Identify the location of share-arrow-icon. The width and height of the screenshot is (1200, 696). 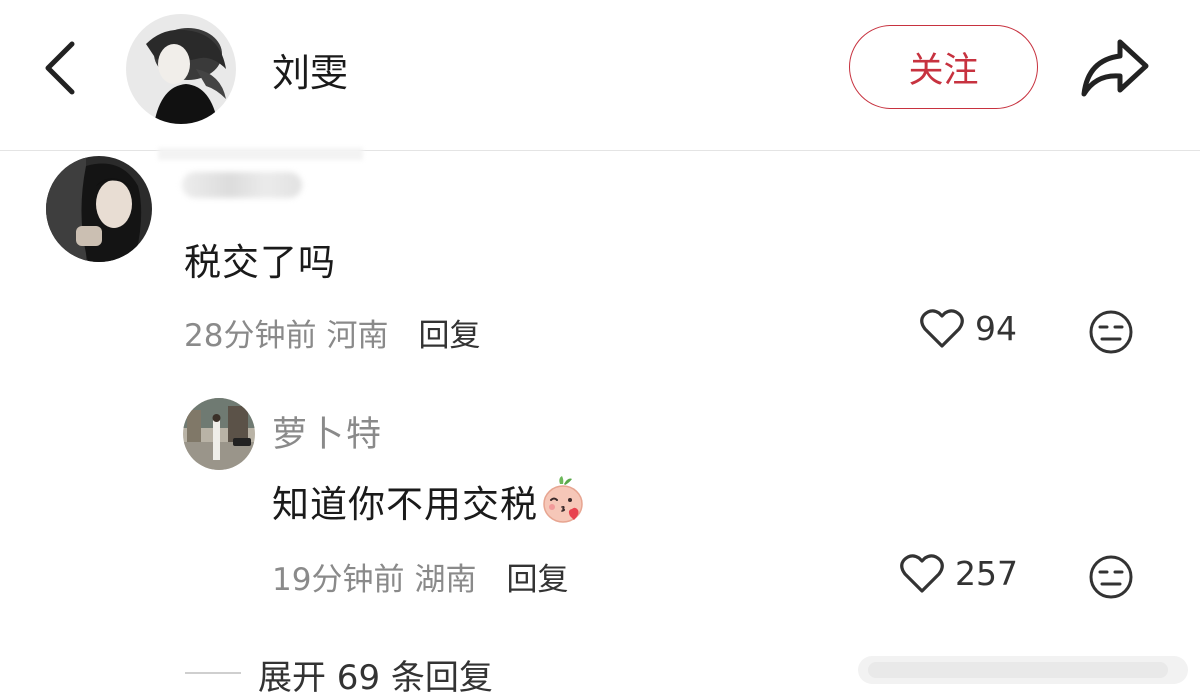
(1115, 68).